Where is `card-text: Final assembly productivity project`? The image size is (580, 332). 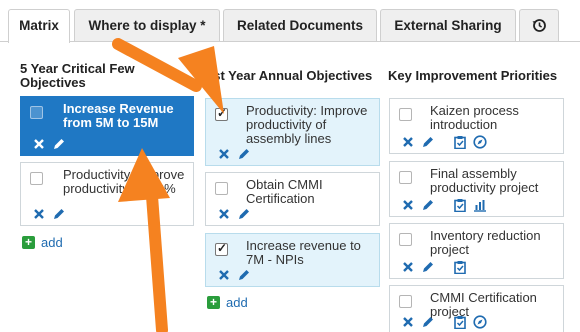 card-text: Final assembly productivity project is located at coordinates (484, 180).